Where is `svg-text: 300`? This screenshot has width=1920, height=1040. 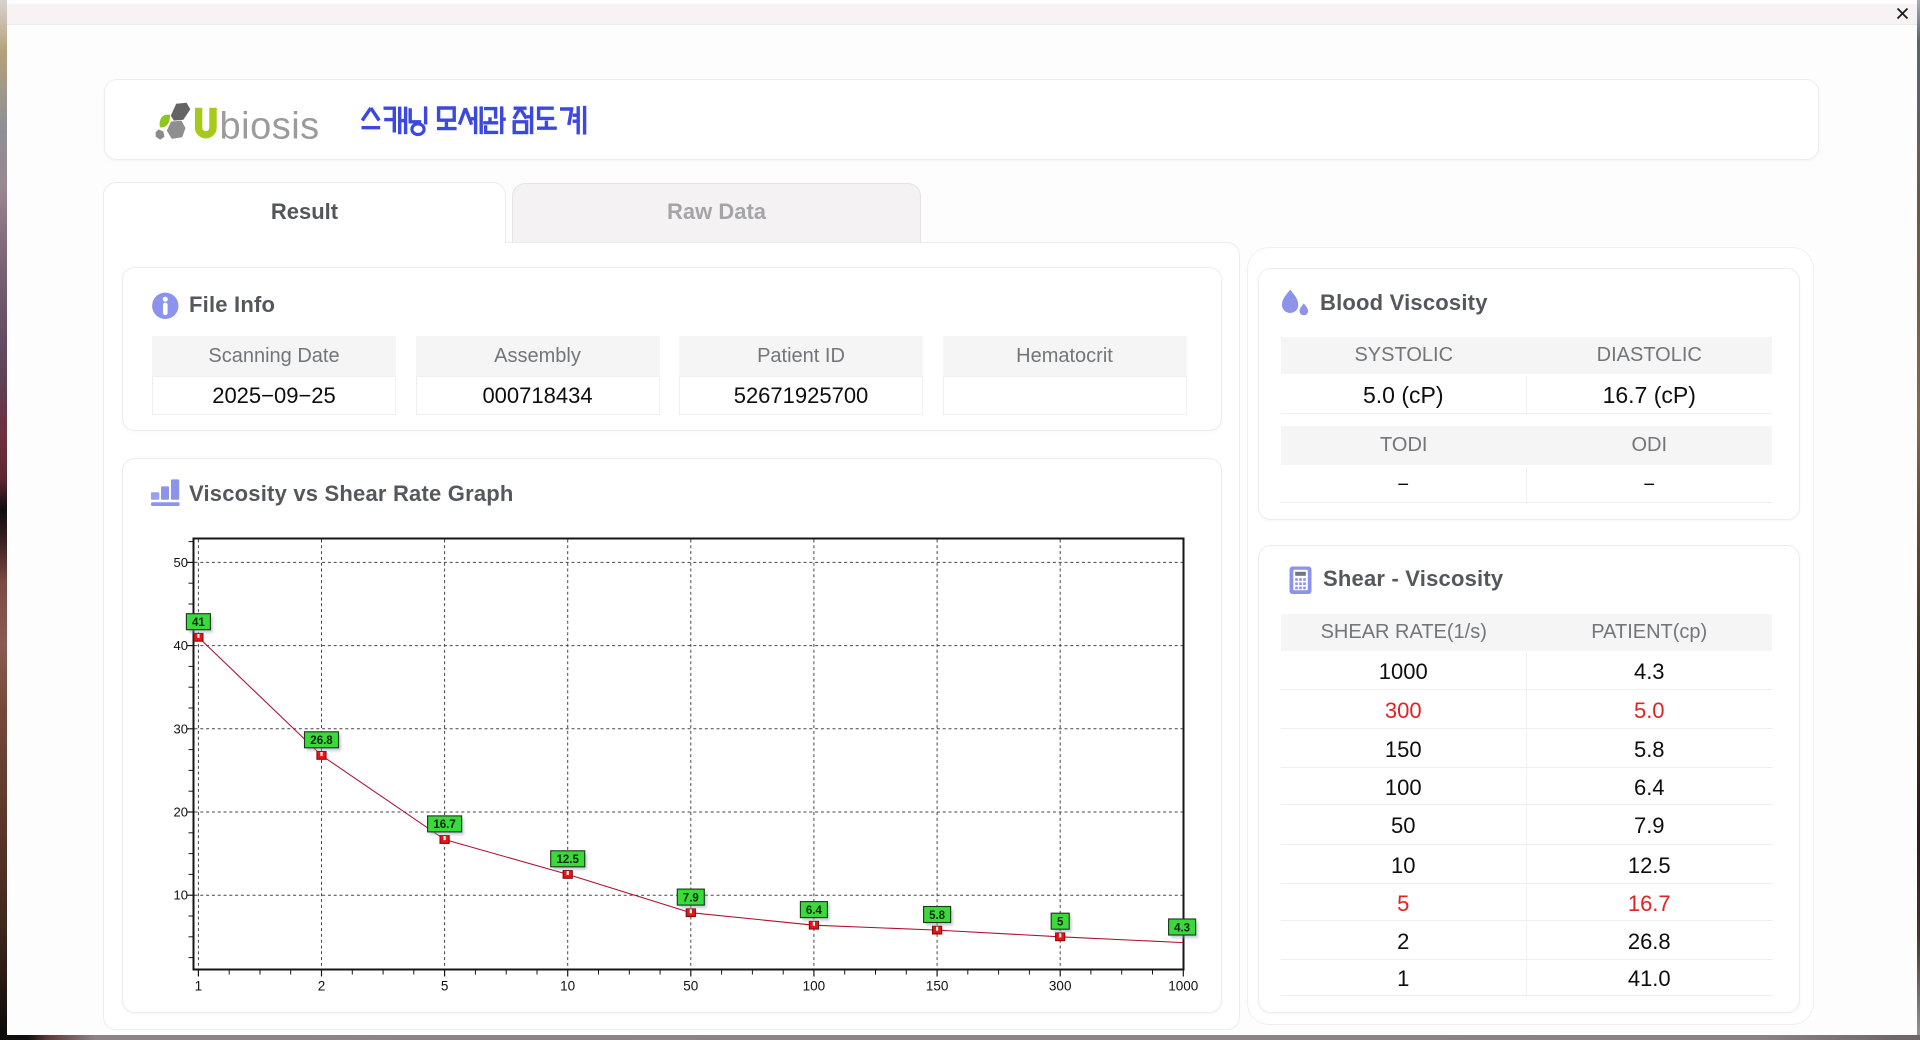 svg-text: 300 is located at coordinates (1060, 986).